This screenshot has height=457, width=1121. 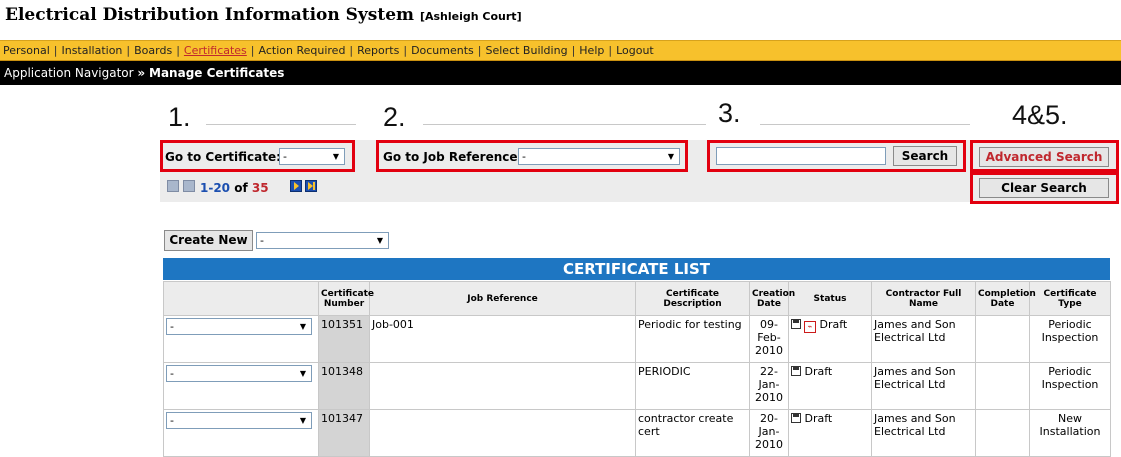 What do you see at coordinates (215, 188) in the screenshot?
I see `page-range: 1-20` at bounding box center [215, 188].